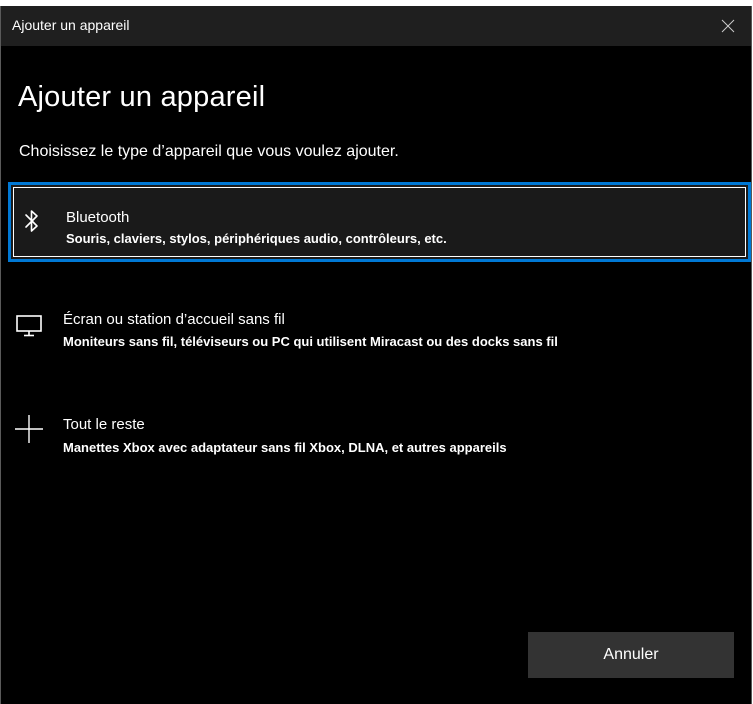 This screenshot has height=704, width=753. What do you see at coordinates (71, 25) in the screenshot?
I see `window-title: Ajouter un appareil` at bounding box center [71, 25].